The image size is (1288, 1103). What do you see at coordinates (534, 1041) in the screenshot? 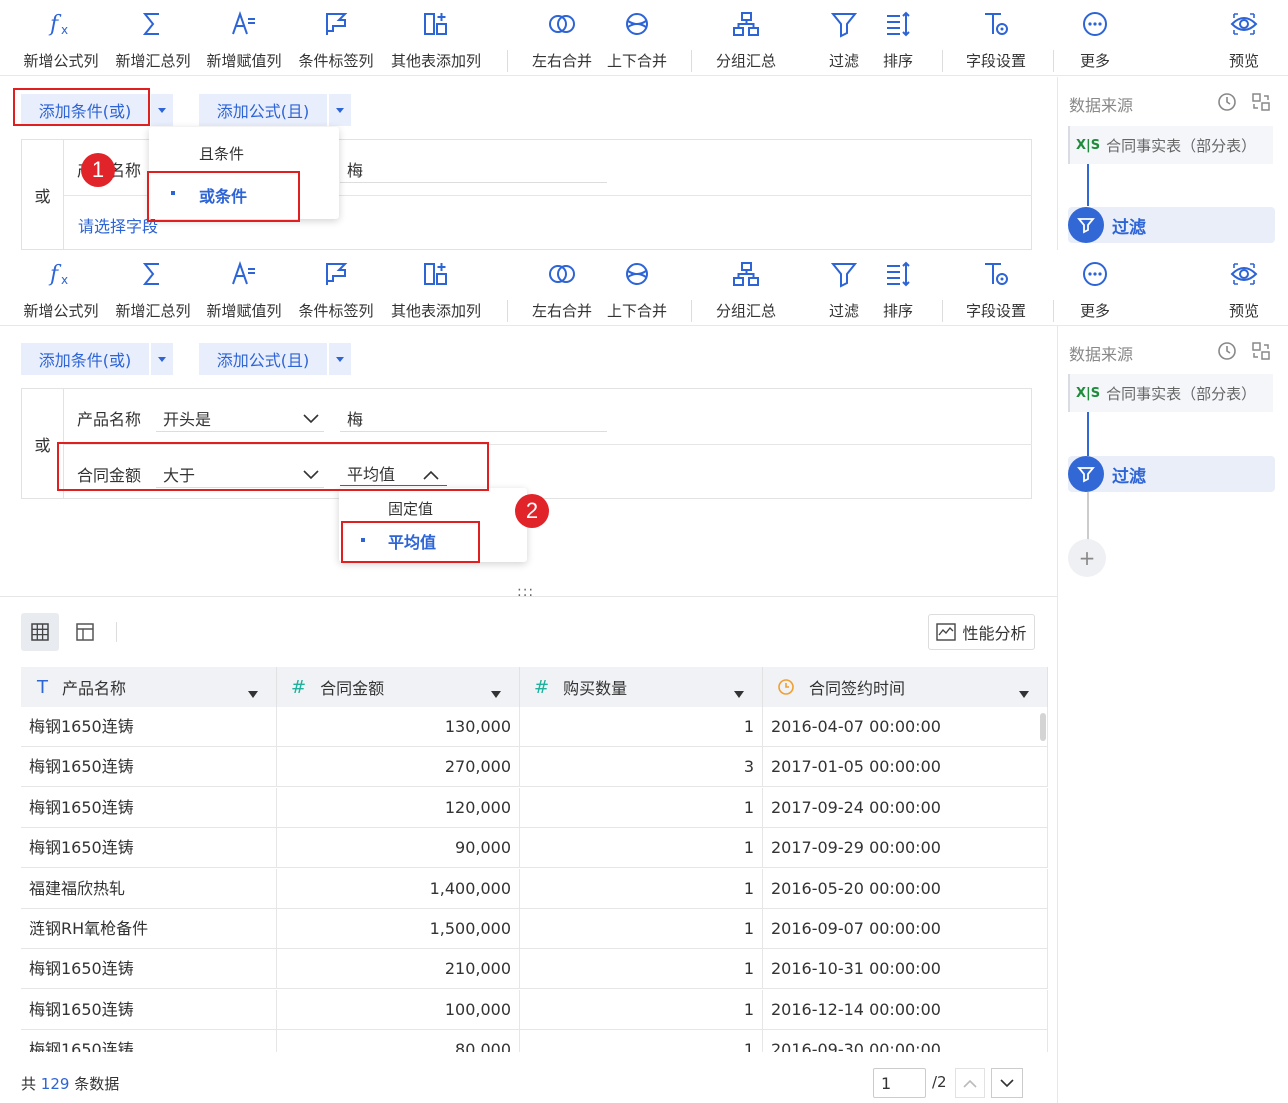
I see `table-row: 梅钢1650连铸 80,000 1 2016-09-30 00:00:00` at bounding box center [534, 1041].